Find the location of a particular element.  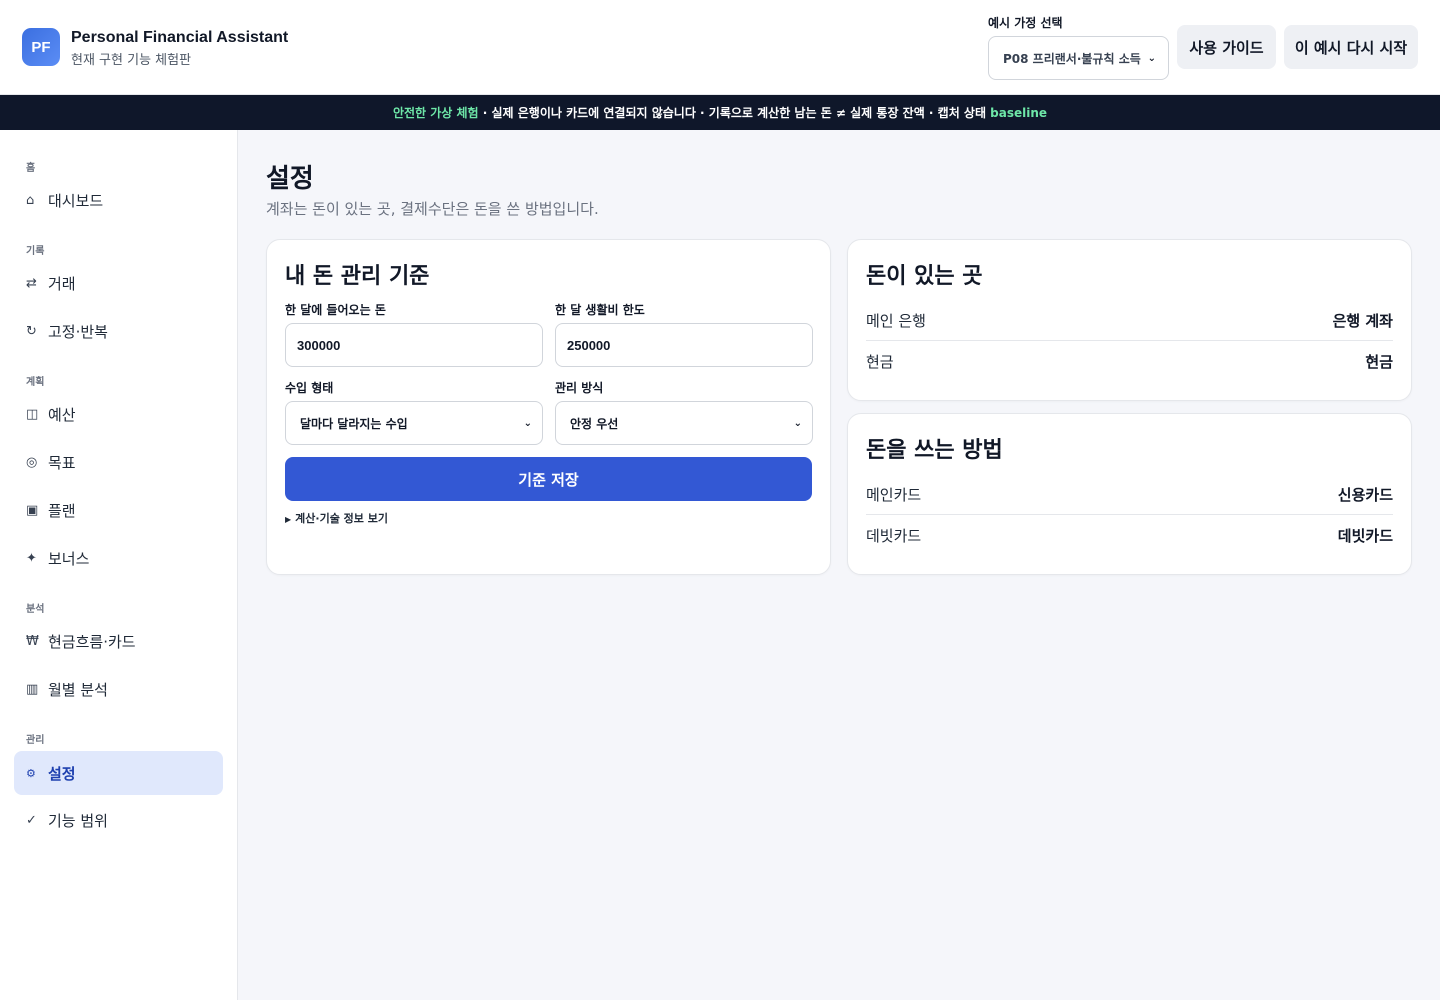

sidebar-item-label: 대시보드 is located at coordinates (76, 200).